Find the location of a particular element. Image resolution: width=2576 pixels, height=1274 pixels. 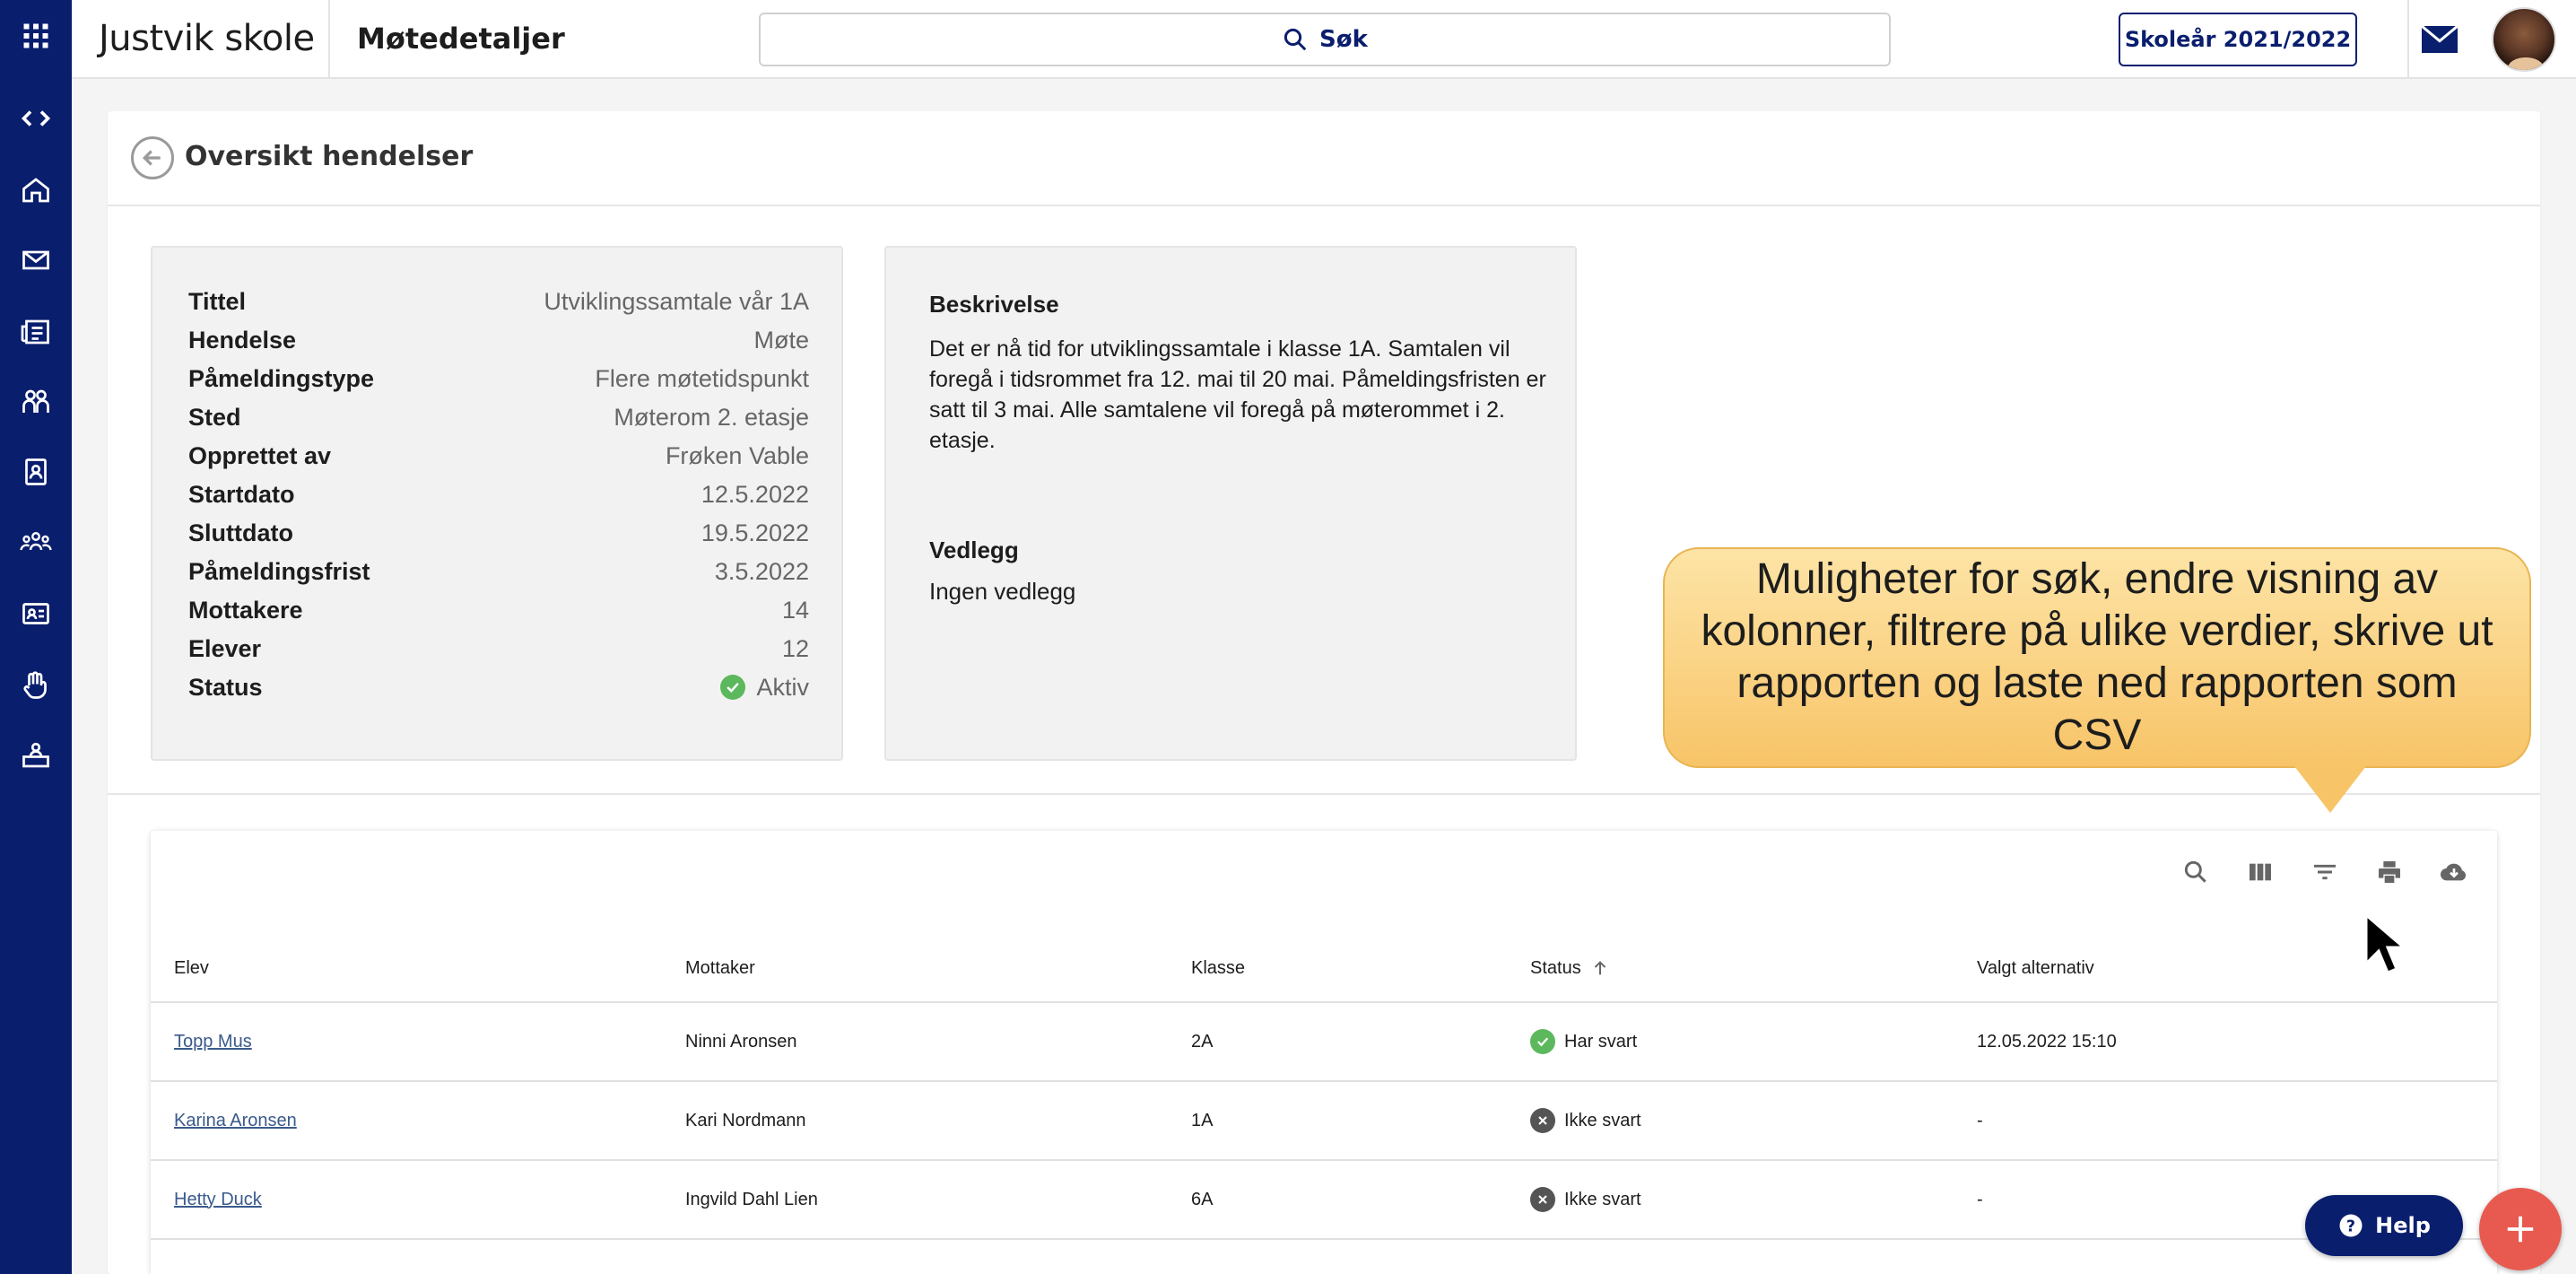

status-cell: Har svart is located at coordinates (1583, 1041).